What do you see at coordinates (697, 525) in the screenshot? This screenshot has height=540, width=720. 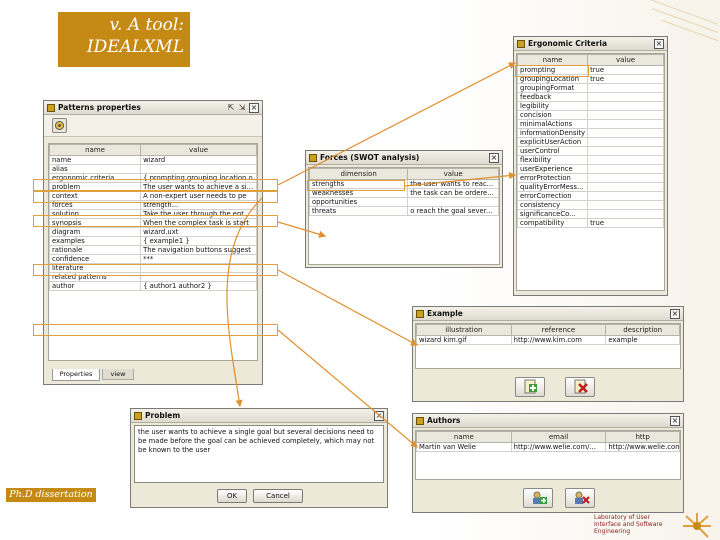 I see `sunburst-icon` at bounding box center [697, 525].